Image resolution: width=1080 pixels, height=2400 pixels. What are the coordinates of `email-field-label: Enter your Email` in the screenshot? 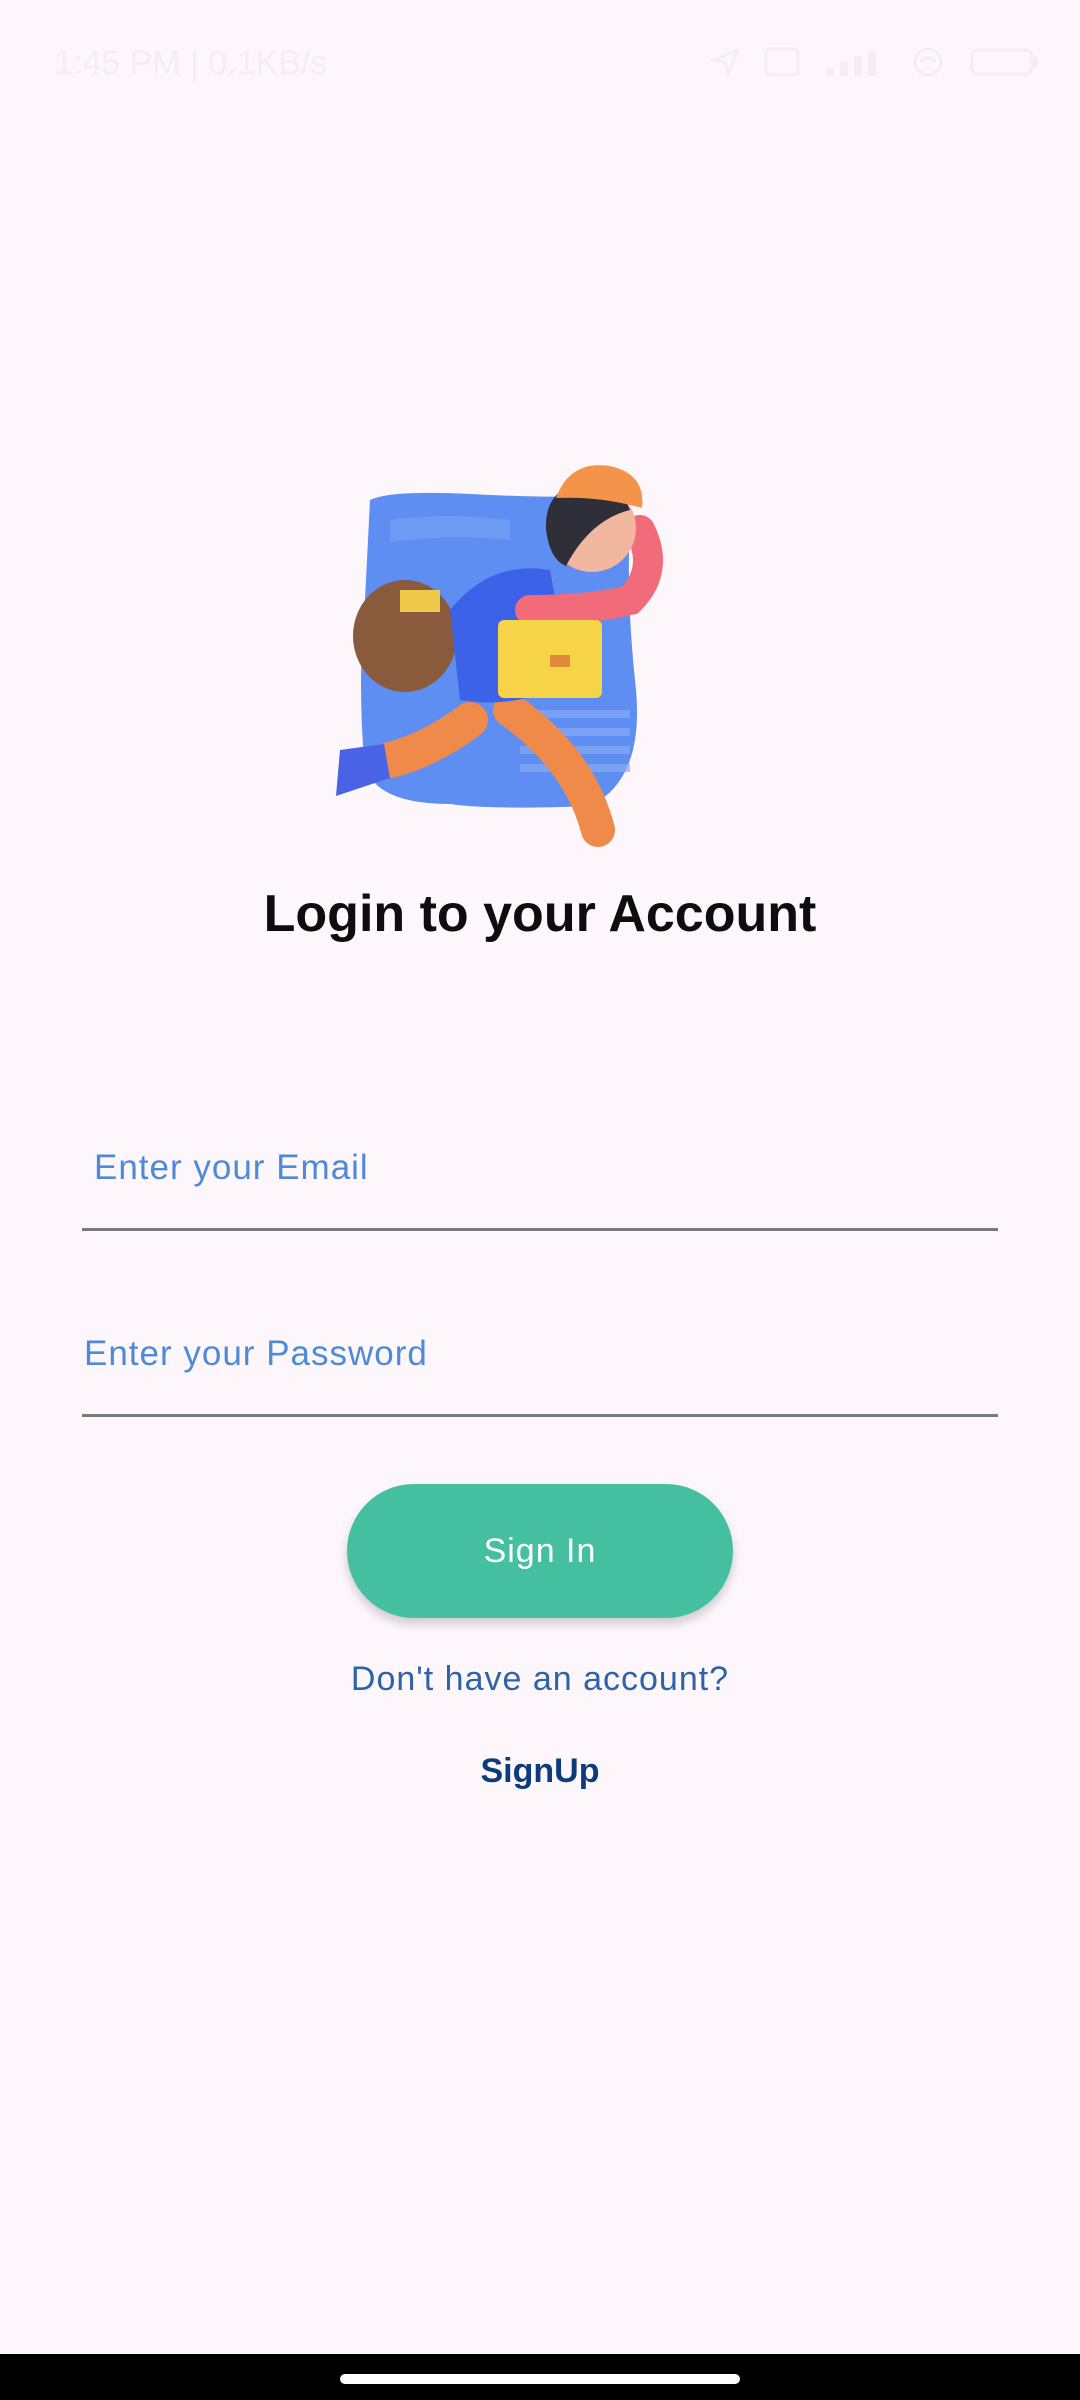 It's located at (231, 1167).